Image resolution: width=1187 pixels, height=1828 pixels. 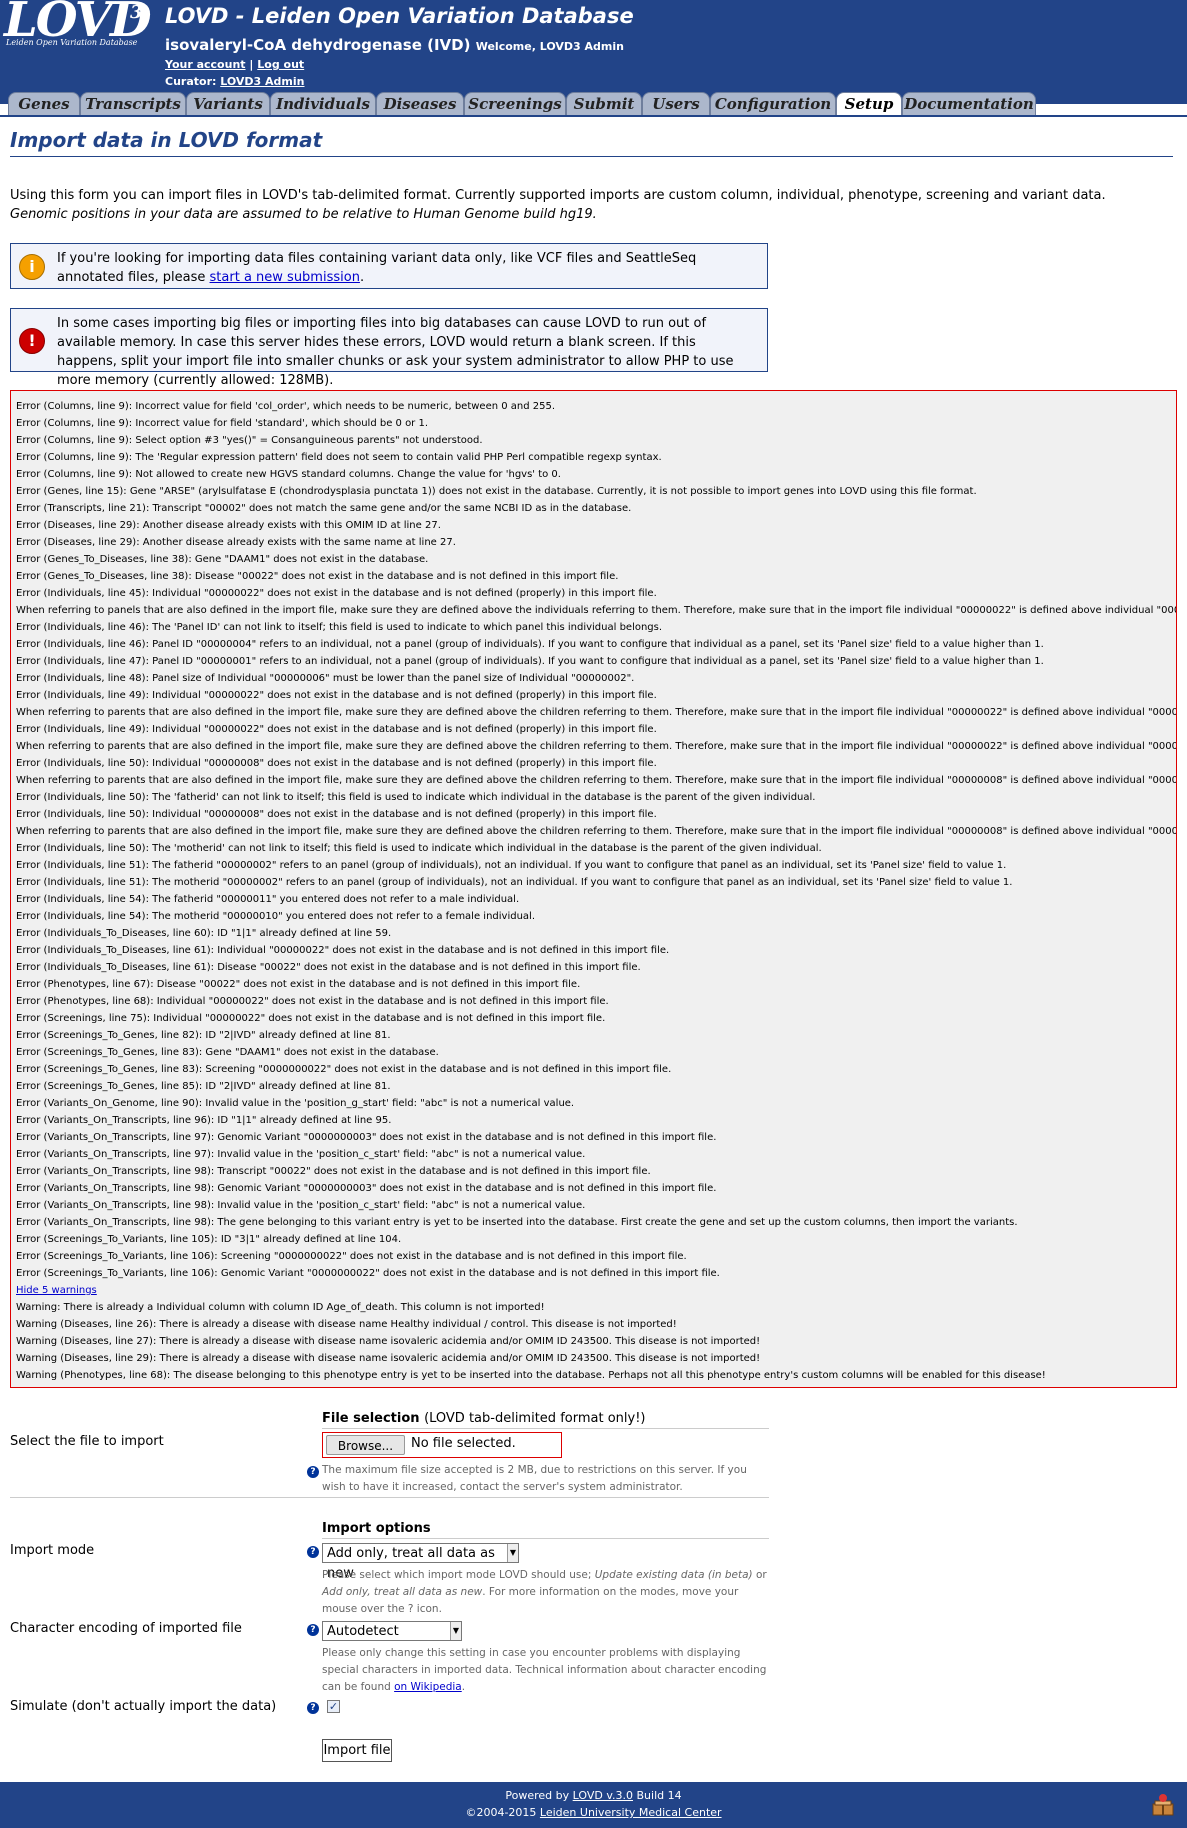 What do you see at coordinates (44, 103) in the screenshot?
I see `tab-genes: Genes` at bounding box center [44, 103].